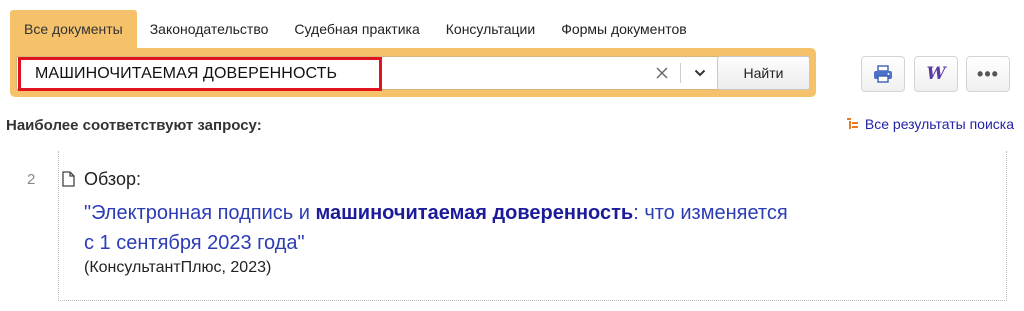 The image size is (1024, 311). I want to click on search-panel: МАШИНОЧИТАЕМАЯ ДОВЕРЕННОСТЬ Найти, so click(413, 72).